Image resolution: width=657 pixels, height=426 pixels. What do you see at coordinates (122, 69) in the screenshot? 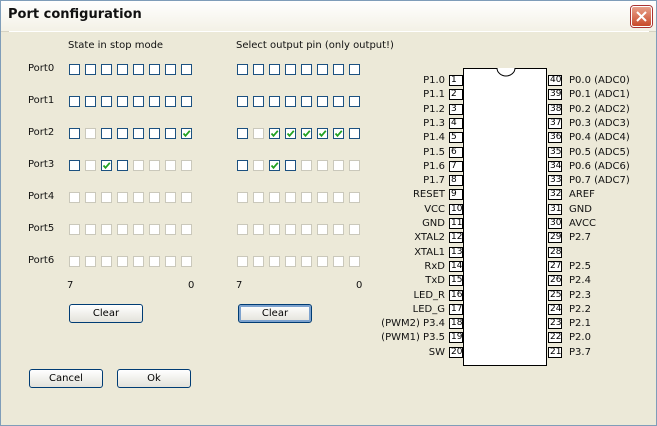
I see `stop-mode-port0-bit4-checkbox` at bounding box center [122, 69].